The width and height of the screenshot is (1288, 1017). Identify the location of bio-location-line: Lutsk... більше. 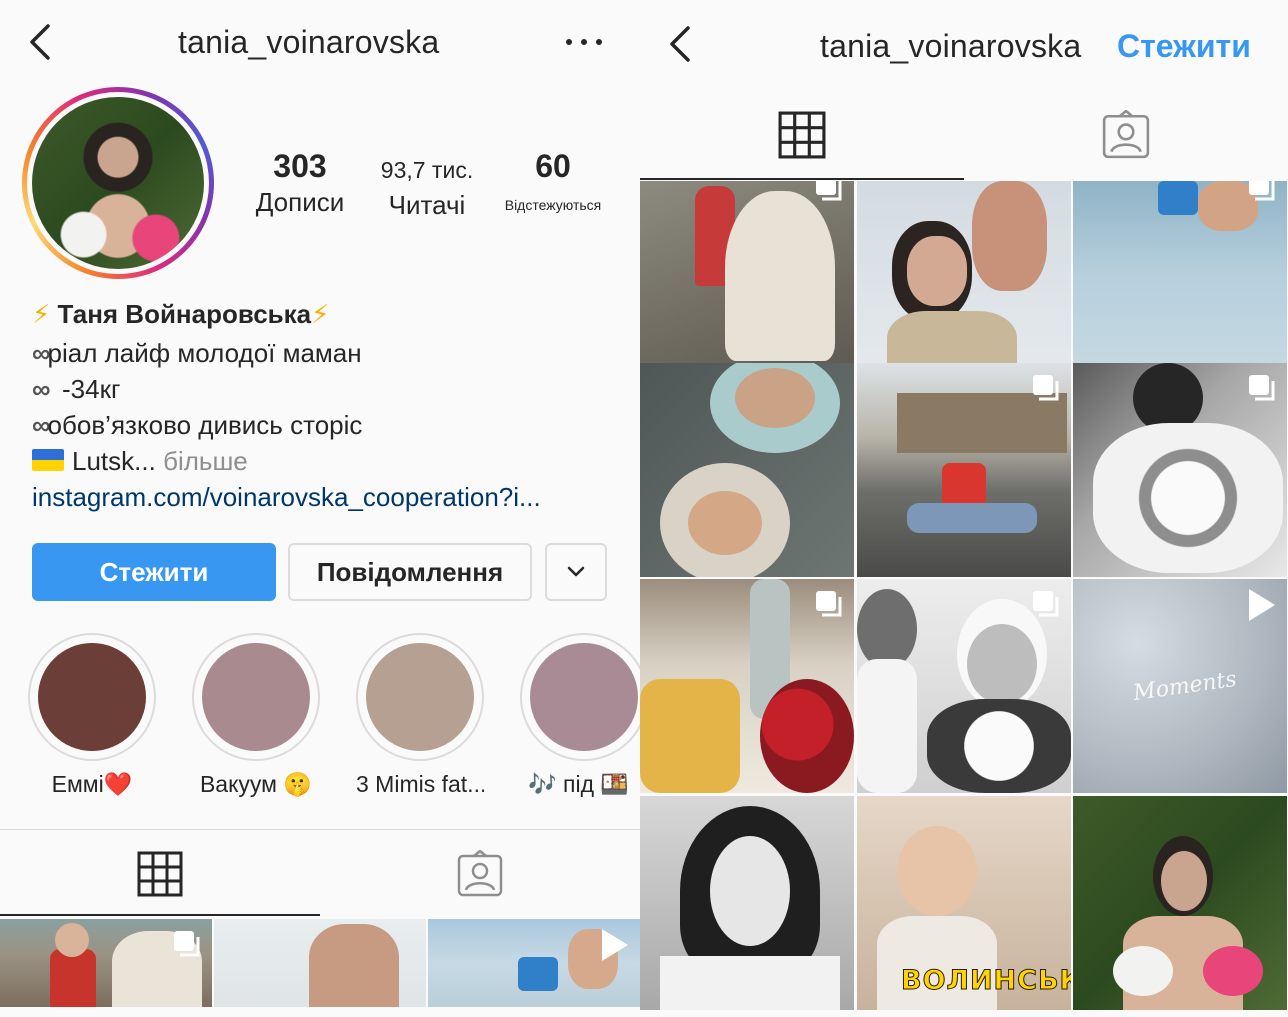
(140, 461).